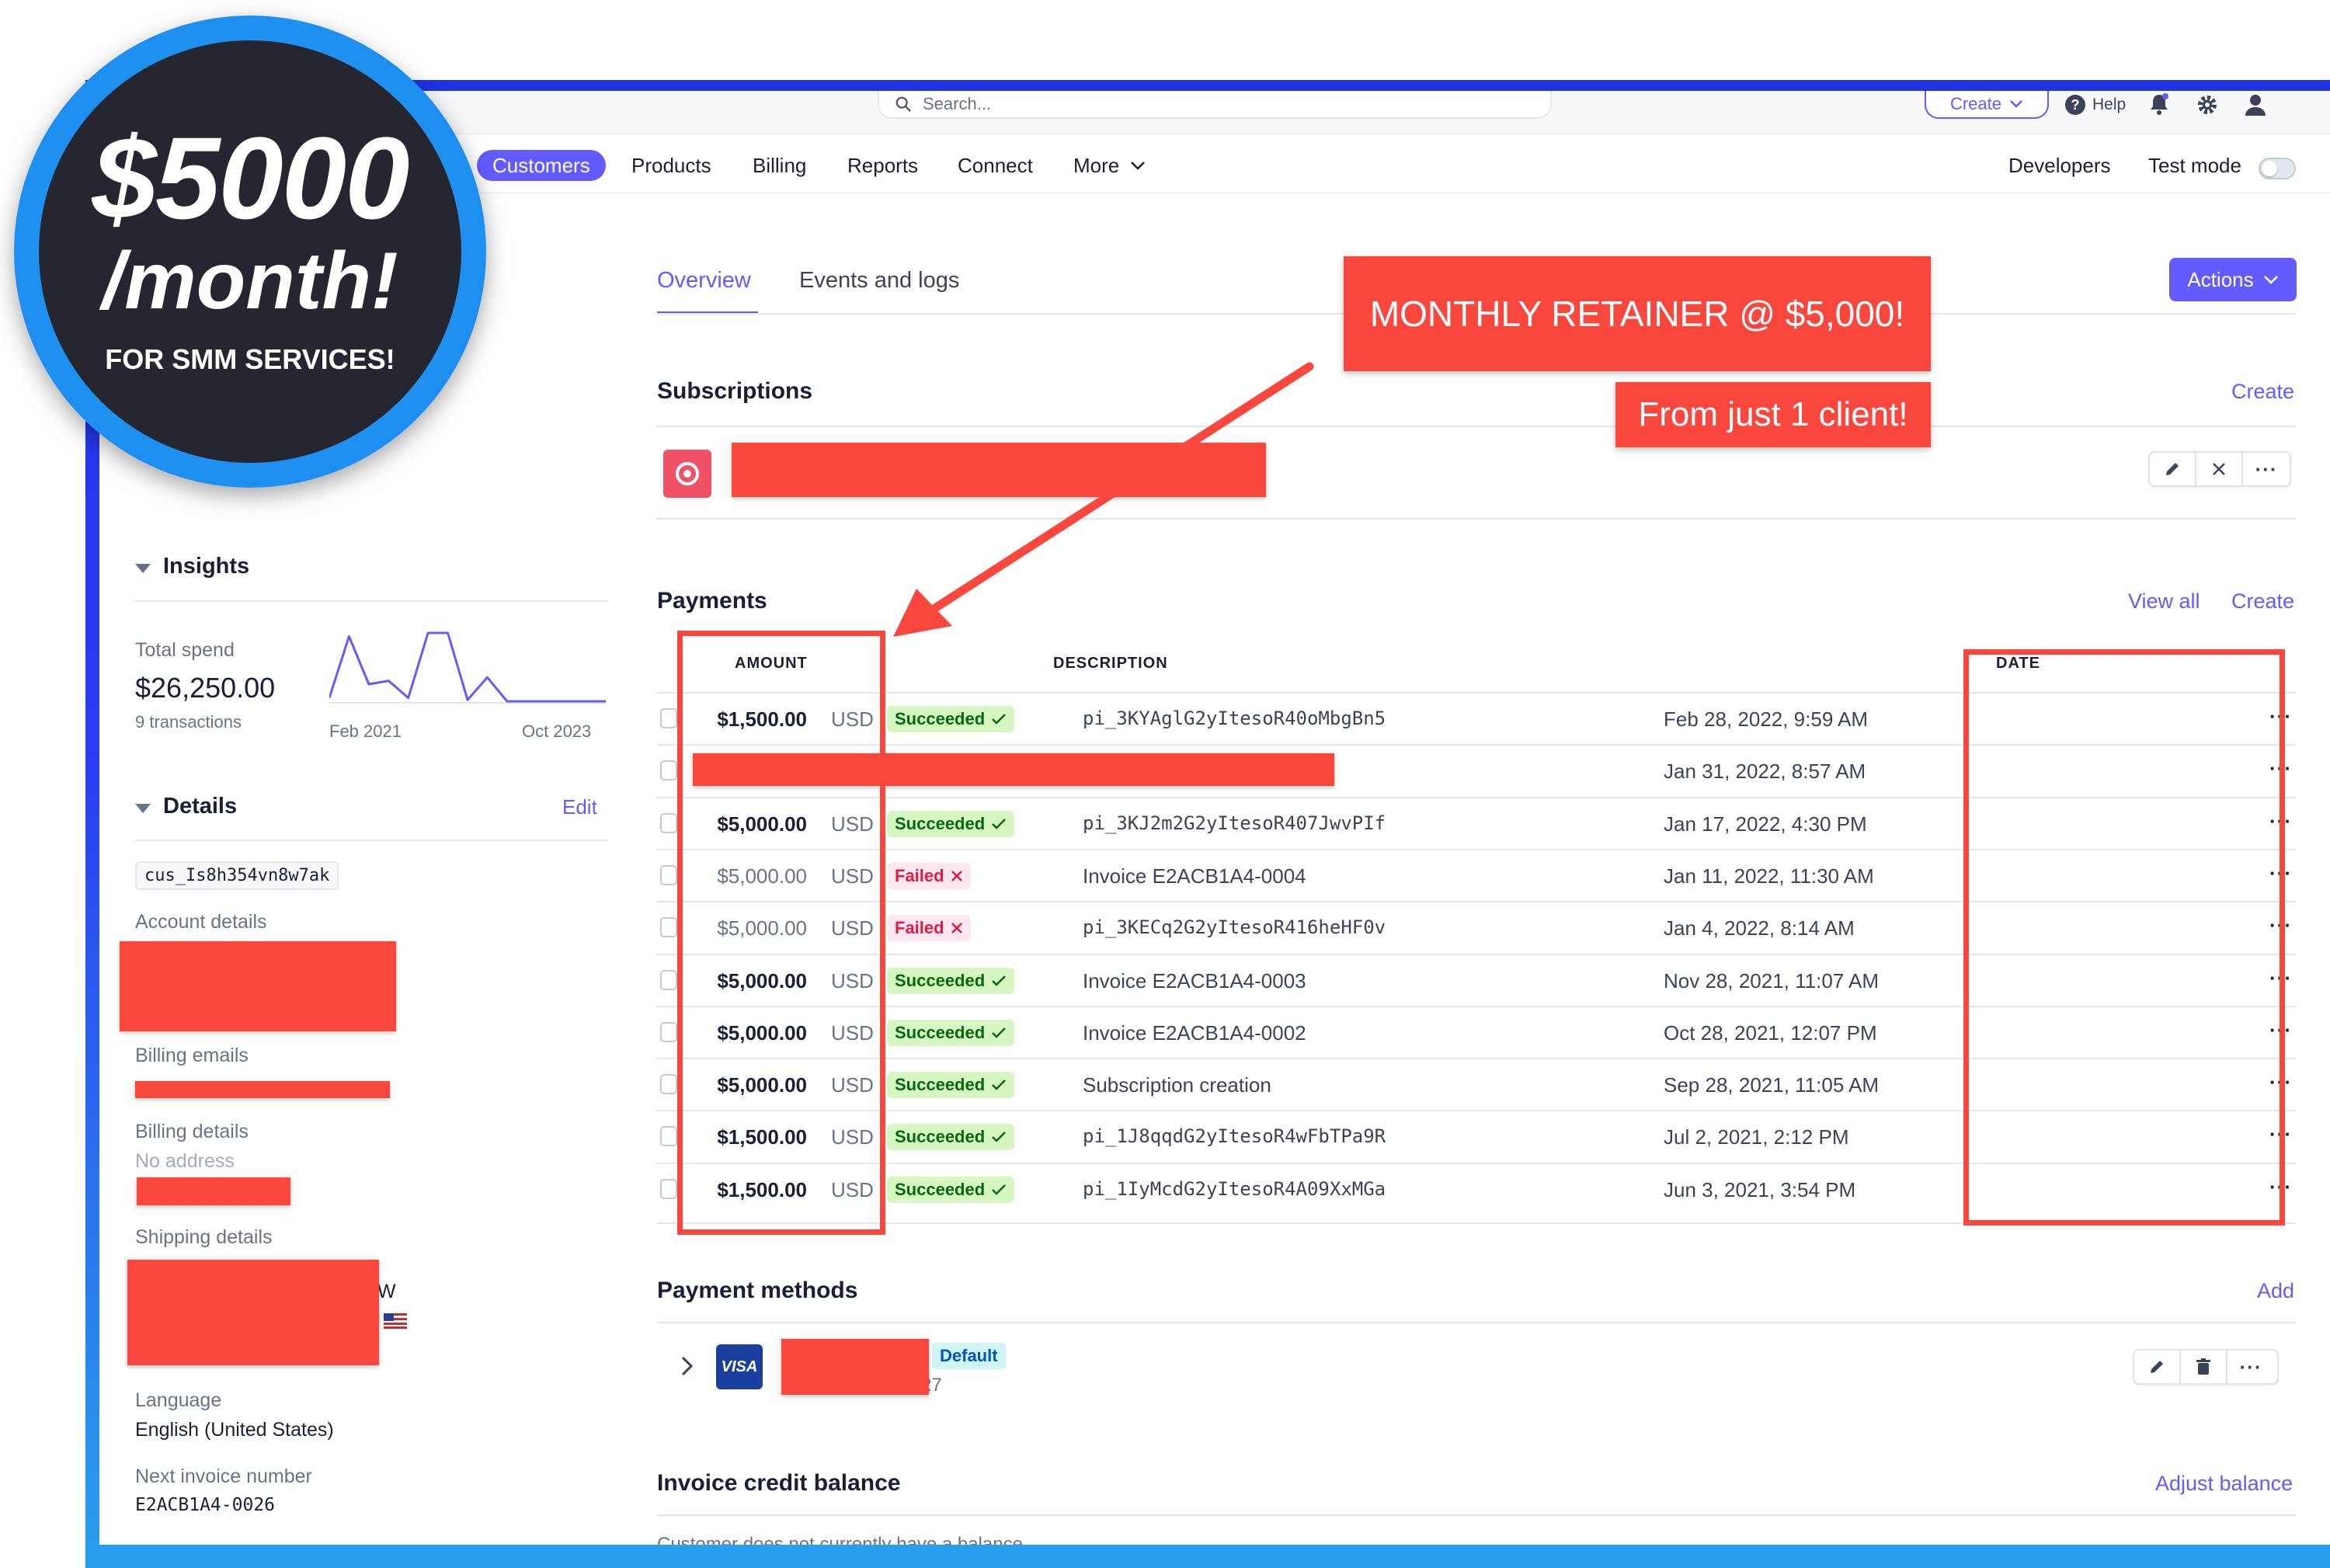  What do you see at coordinates (250, 281) in the screenshot?
I see `promo-period: /month!` at bounding box center [250, 281].